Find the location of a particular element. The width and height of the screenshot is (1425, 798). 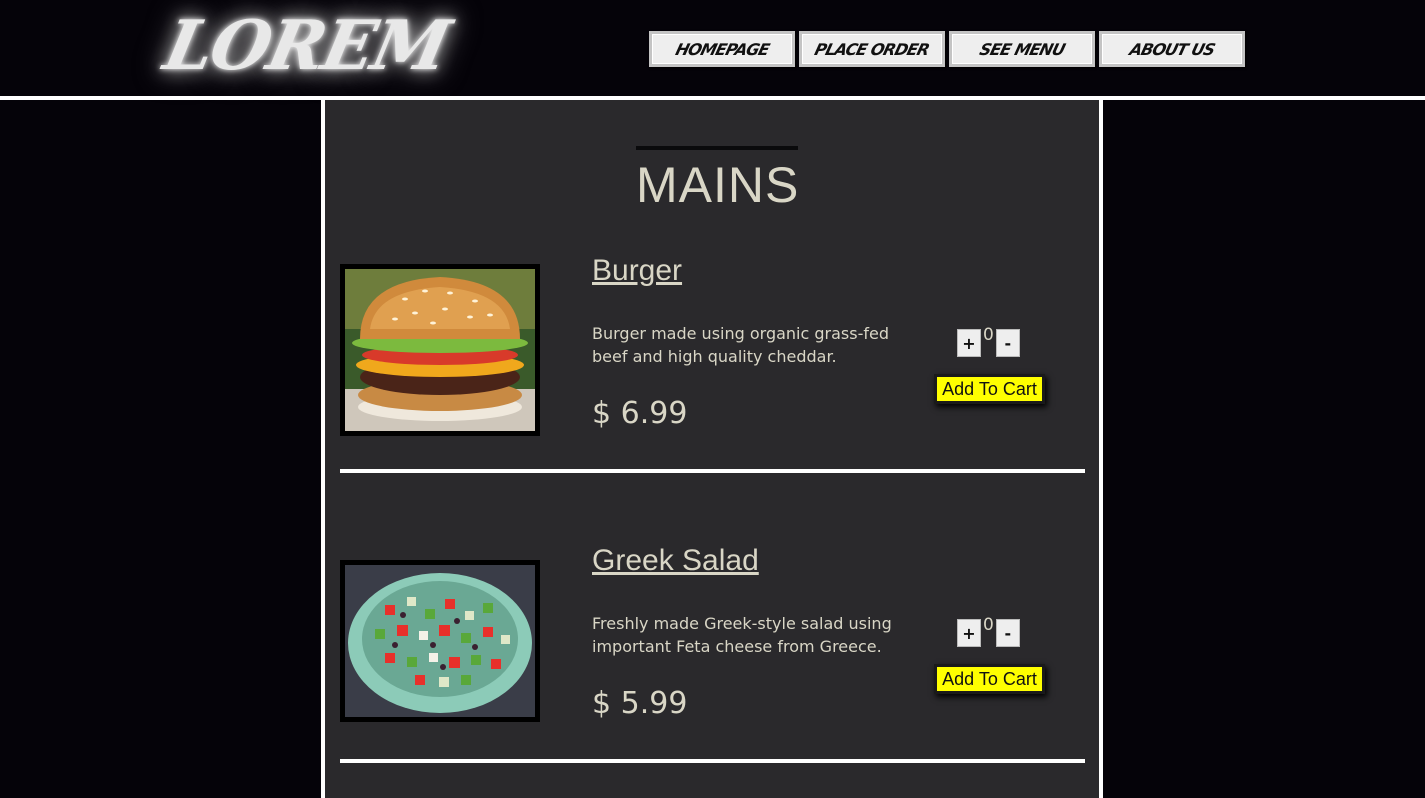

main-nav: HOMEPAGE PLACE ORDER SEE MENU ABOUT US is located at coordinates (947, 49).